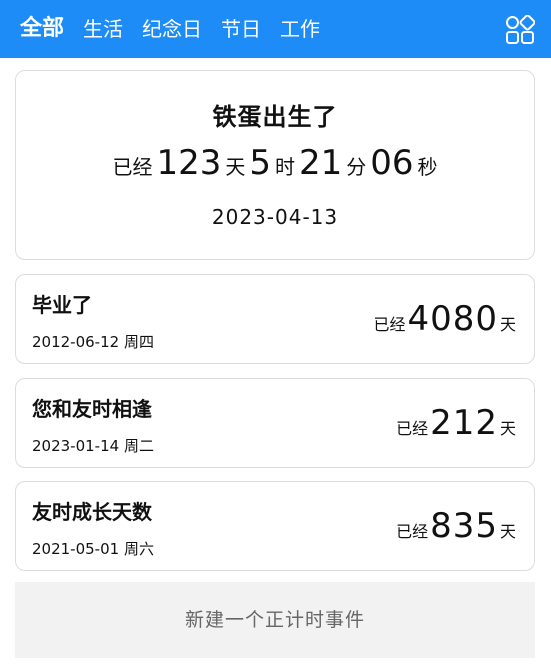 The width and height of the screenshot is (551, 667). Describe the element at coordinates (275, 526) in the screenshot. I see `event-card: 友时成长天数 2021-05-01 周六 已经 835 天` at that location.